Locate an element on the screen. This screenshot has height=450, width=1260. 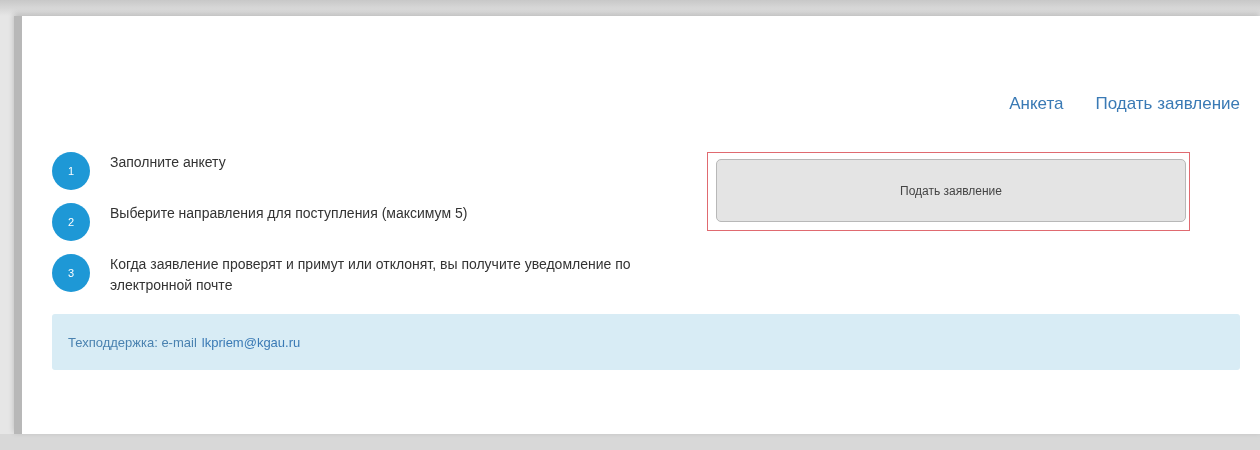
step-text: Когда заявление проверят и примут или отклонят, вы получите уведомление по электронной почте is located at coordinates (371, 275).